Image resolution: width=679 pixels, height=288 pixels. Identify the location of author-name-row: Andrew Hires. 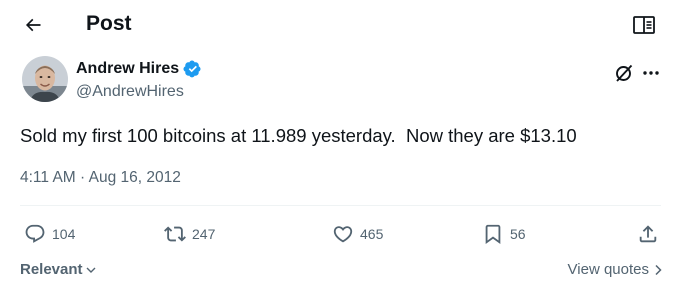
(138, 69).